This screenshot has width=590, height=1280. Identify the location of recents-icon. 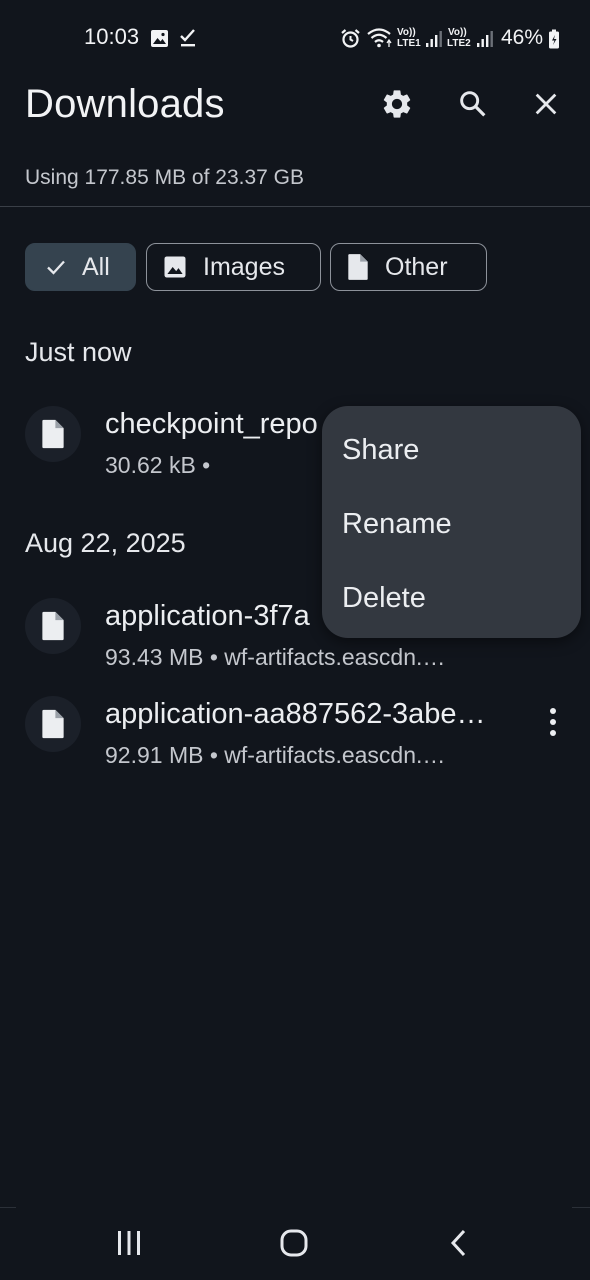
(129, 1245).